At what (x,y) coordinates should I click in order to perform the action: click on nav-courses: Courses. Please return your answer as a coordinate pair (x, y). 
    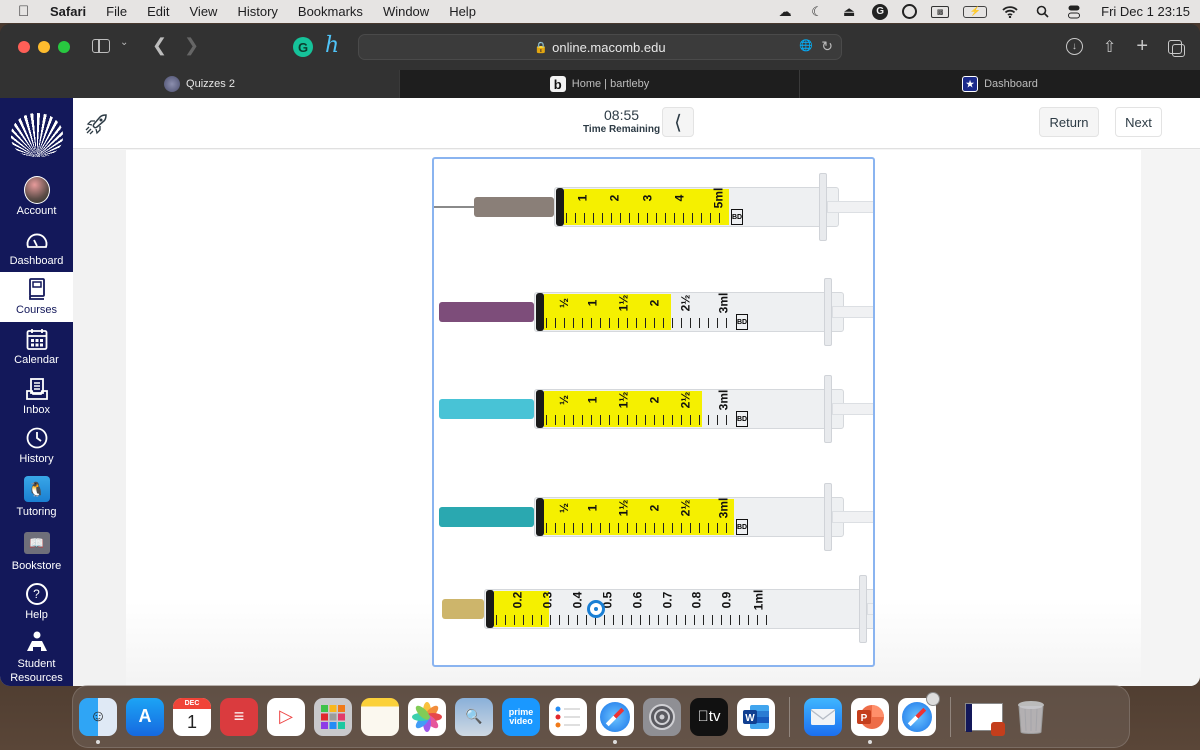
    Looking at the image, I should click on (36, 297).